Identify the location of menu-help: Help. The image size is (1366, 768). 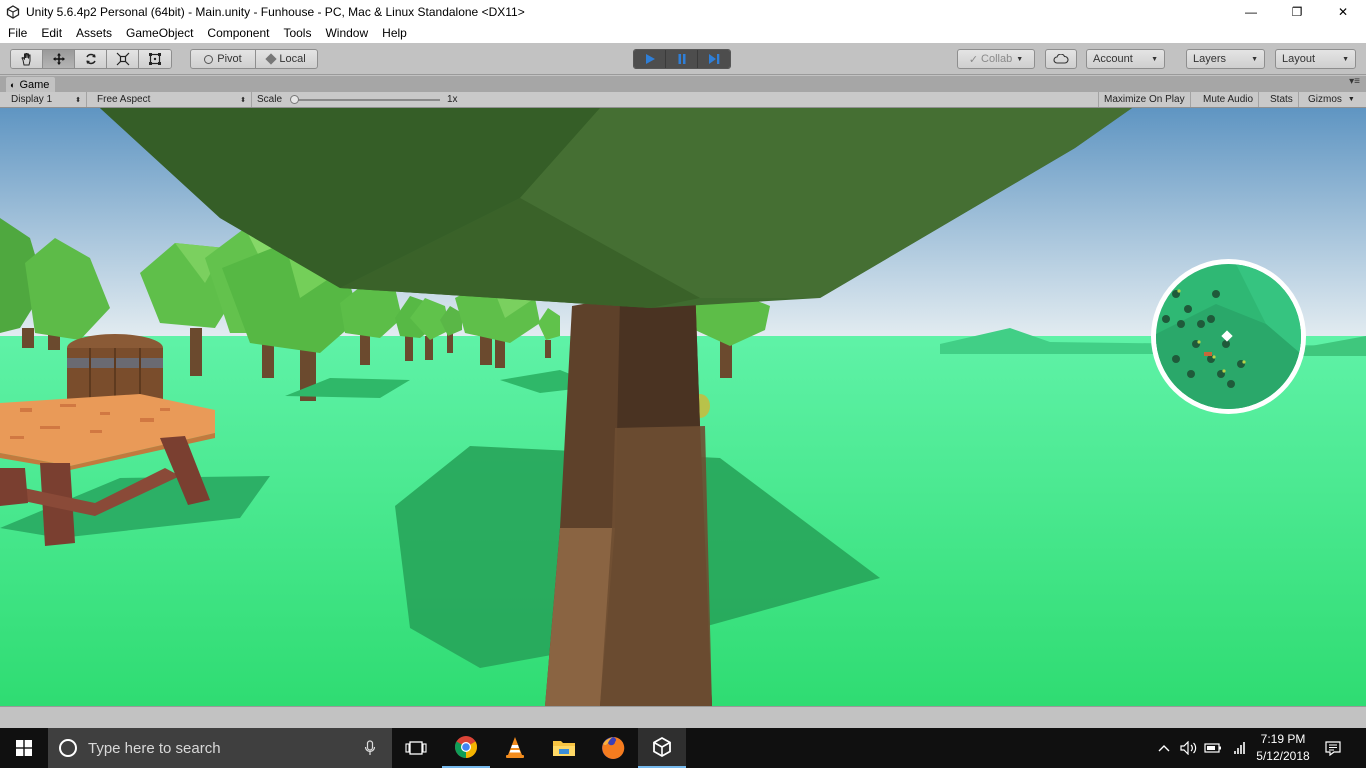
(394, 33).